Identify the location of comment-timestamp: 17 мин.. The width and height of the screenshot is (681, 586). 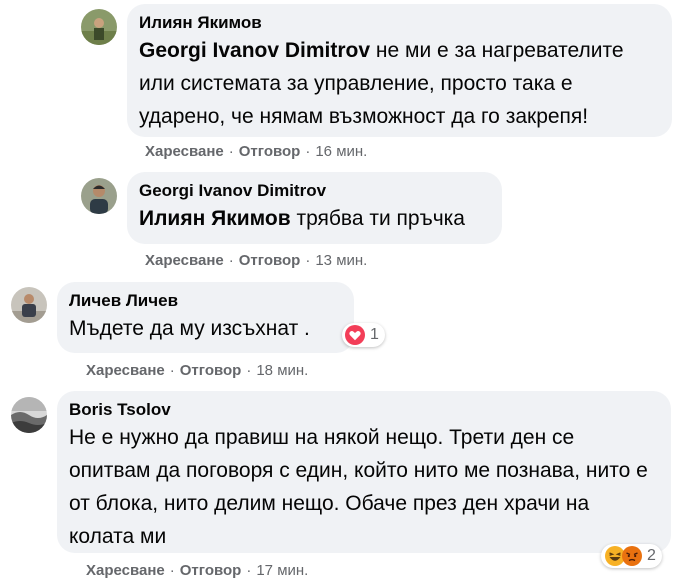
(282, 570).